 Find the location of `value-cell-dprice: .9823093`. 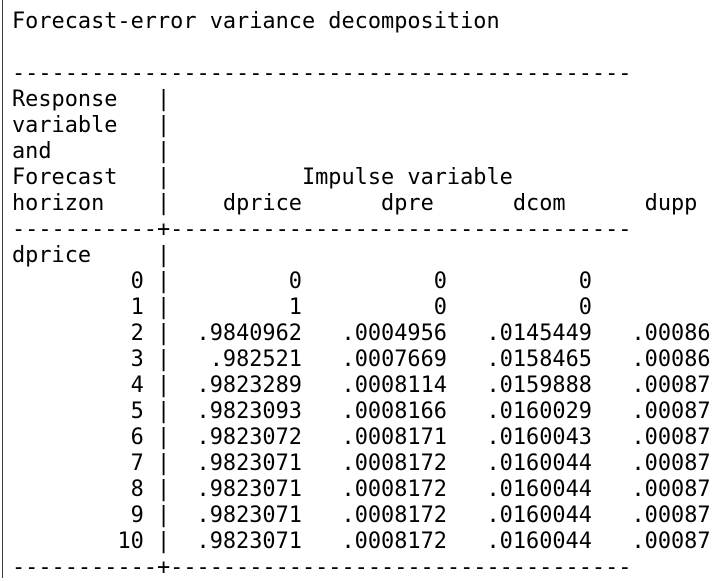

value-cell-dprice: .9823093 is located at coordinates (249, 411).